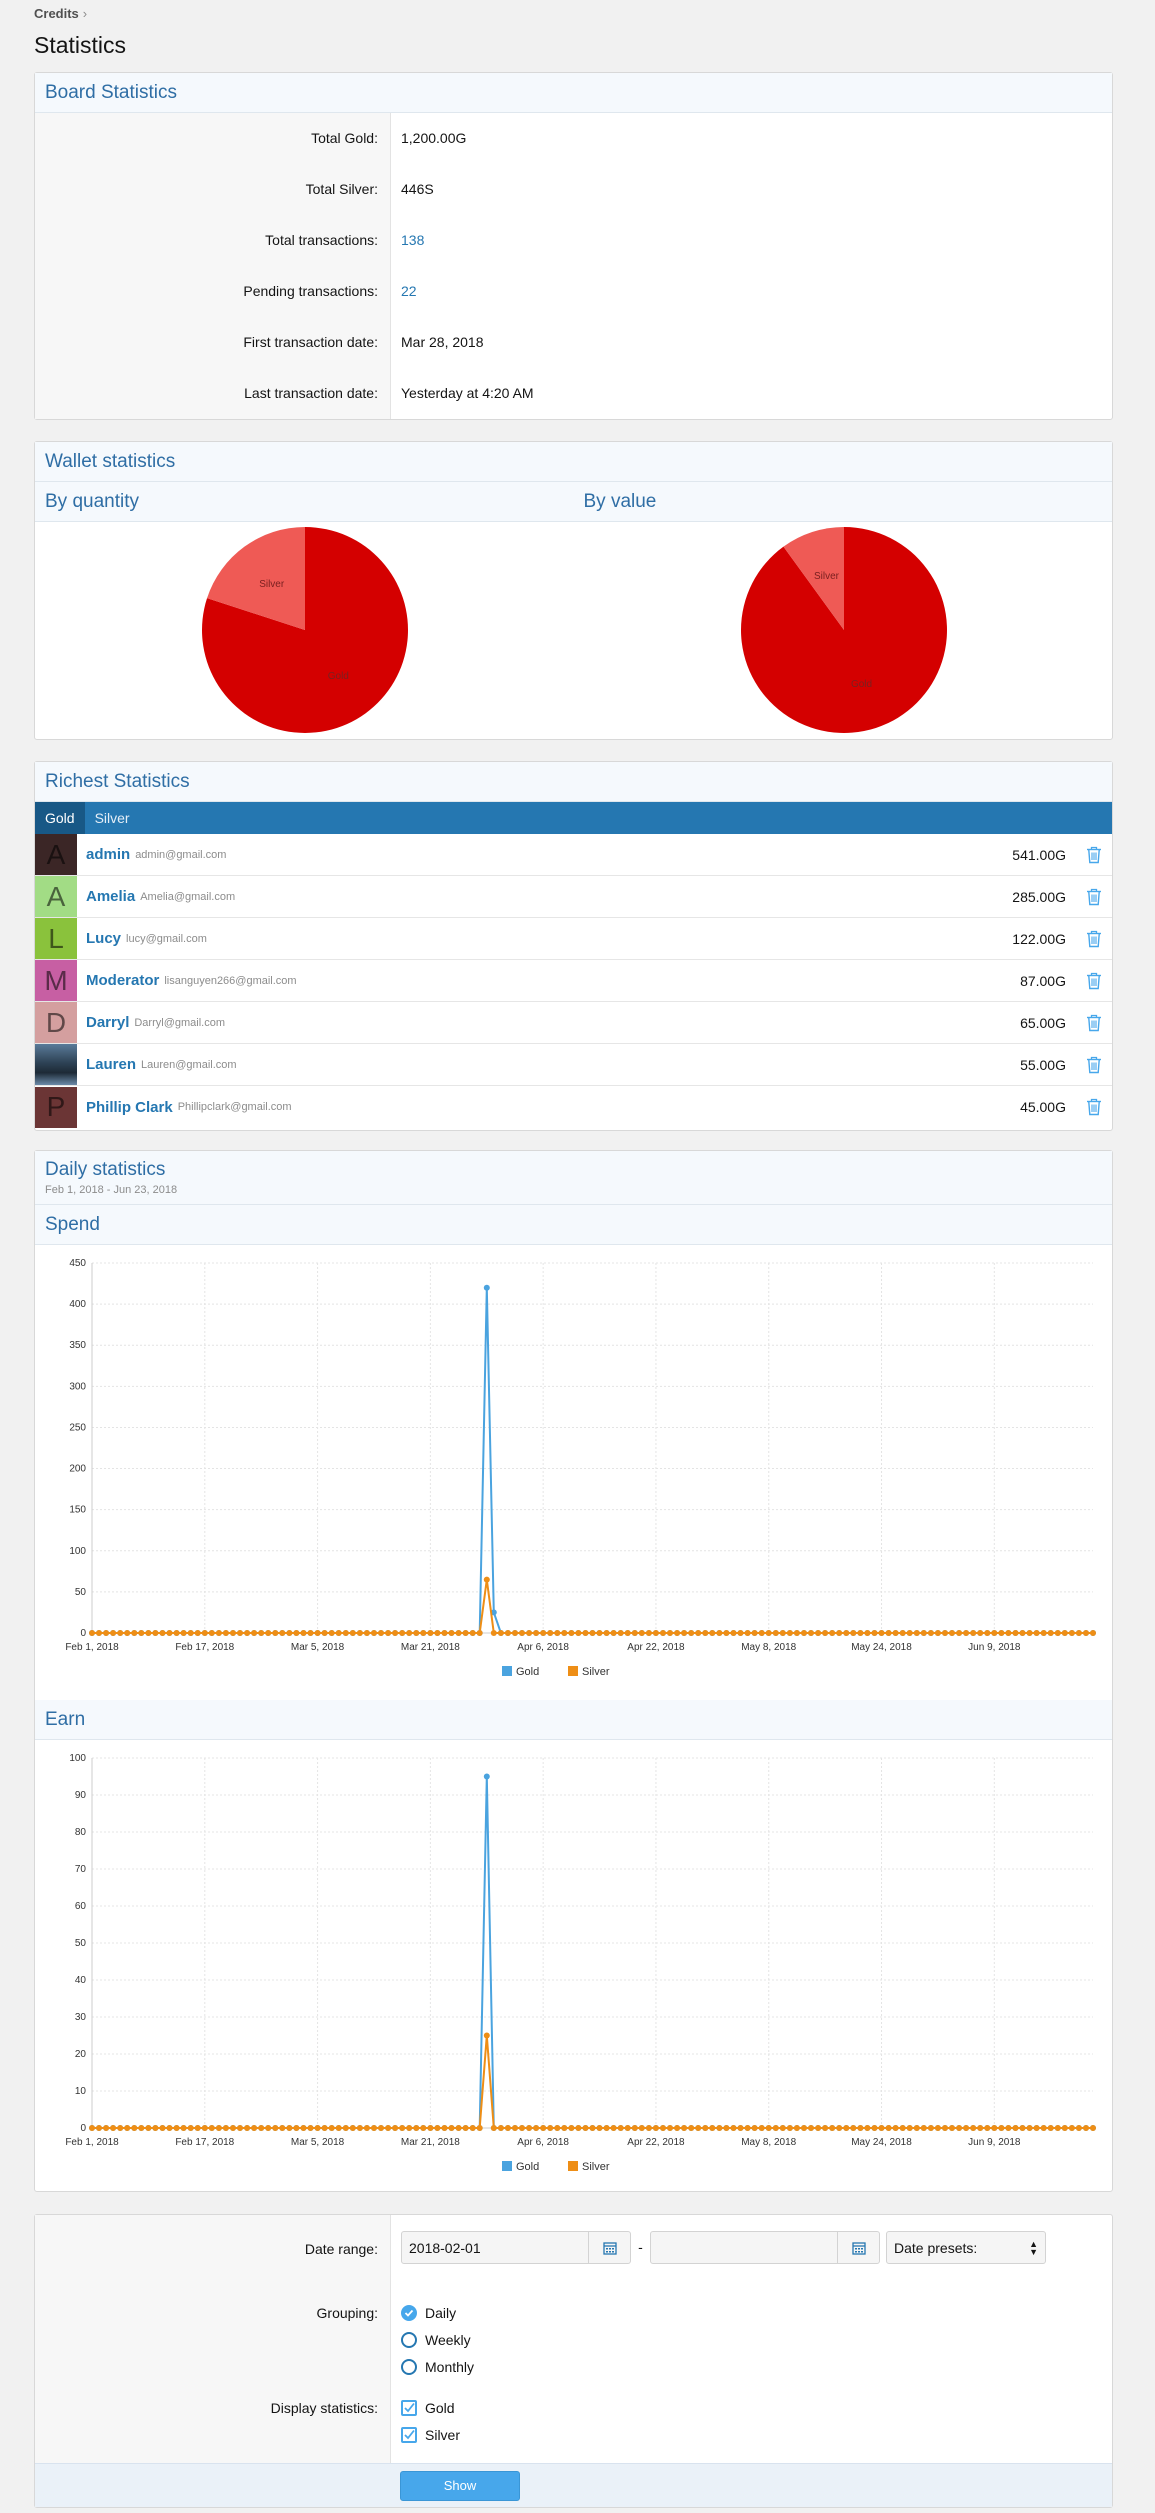 The image size is (1155, 2513). Describe the element at coordinates (443, 2434) in the screenshot. I see `display-silver-label: Silver` at that location.